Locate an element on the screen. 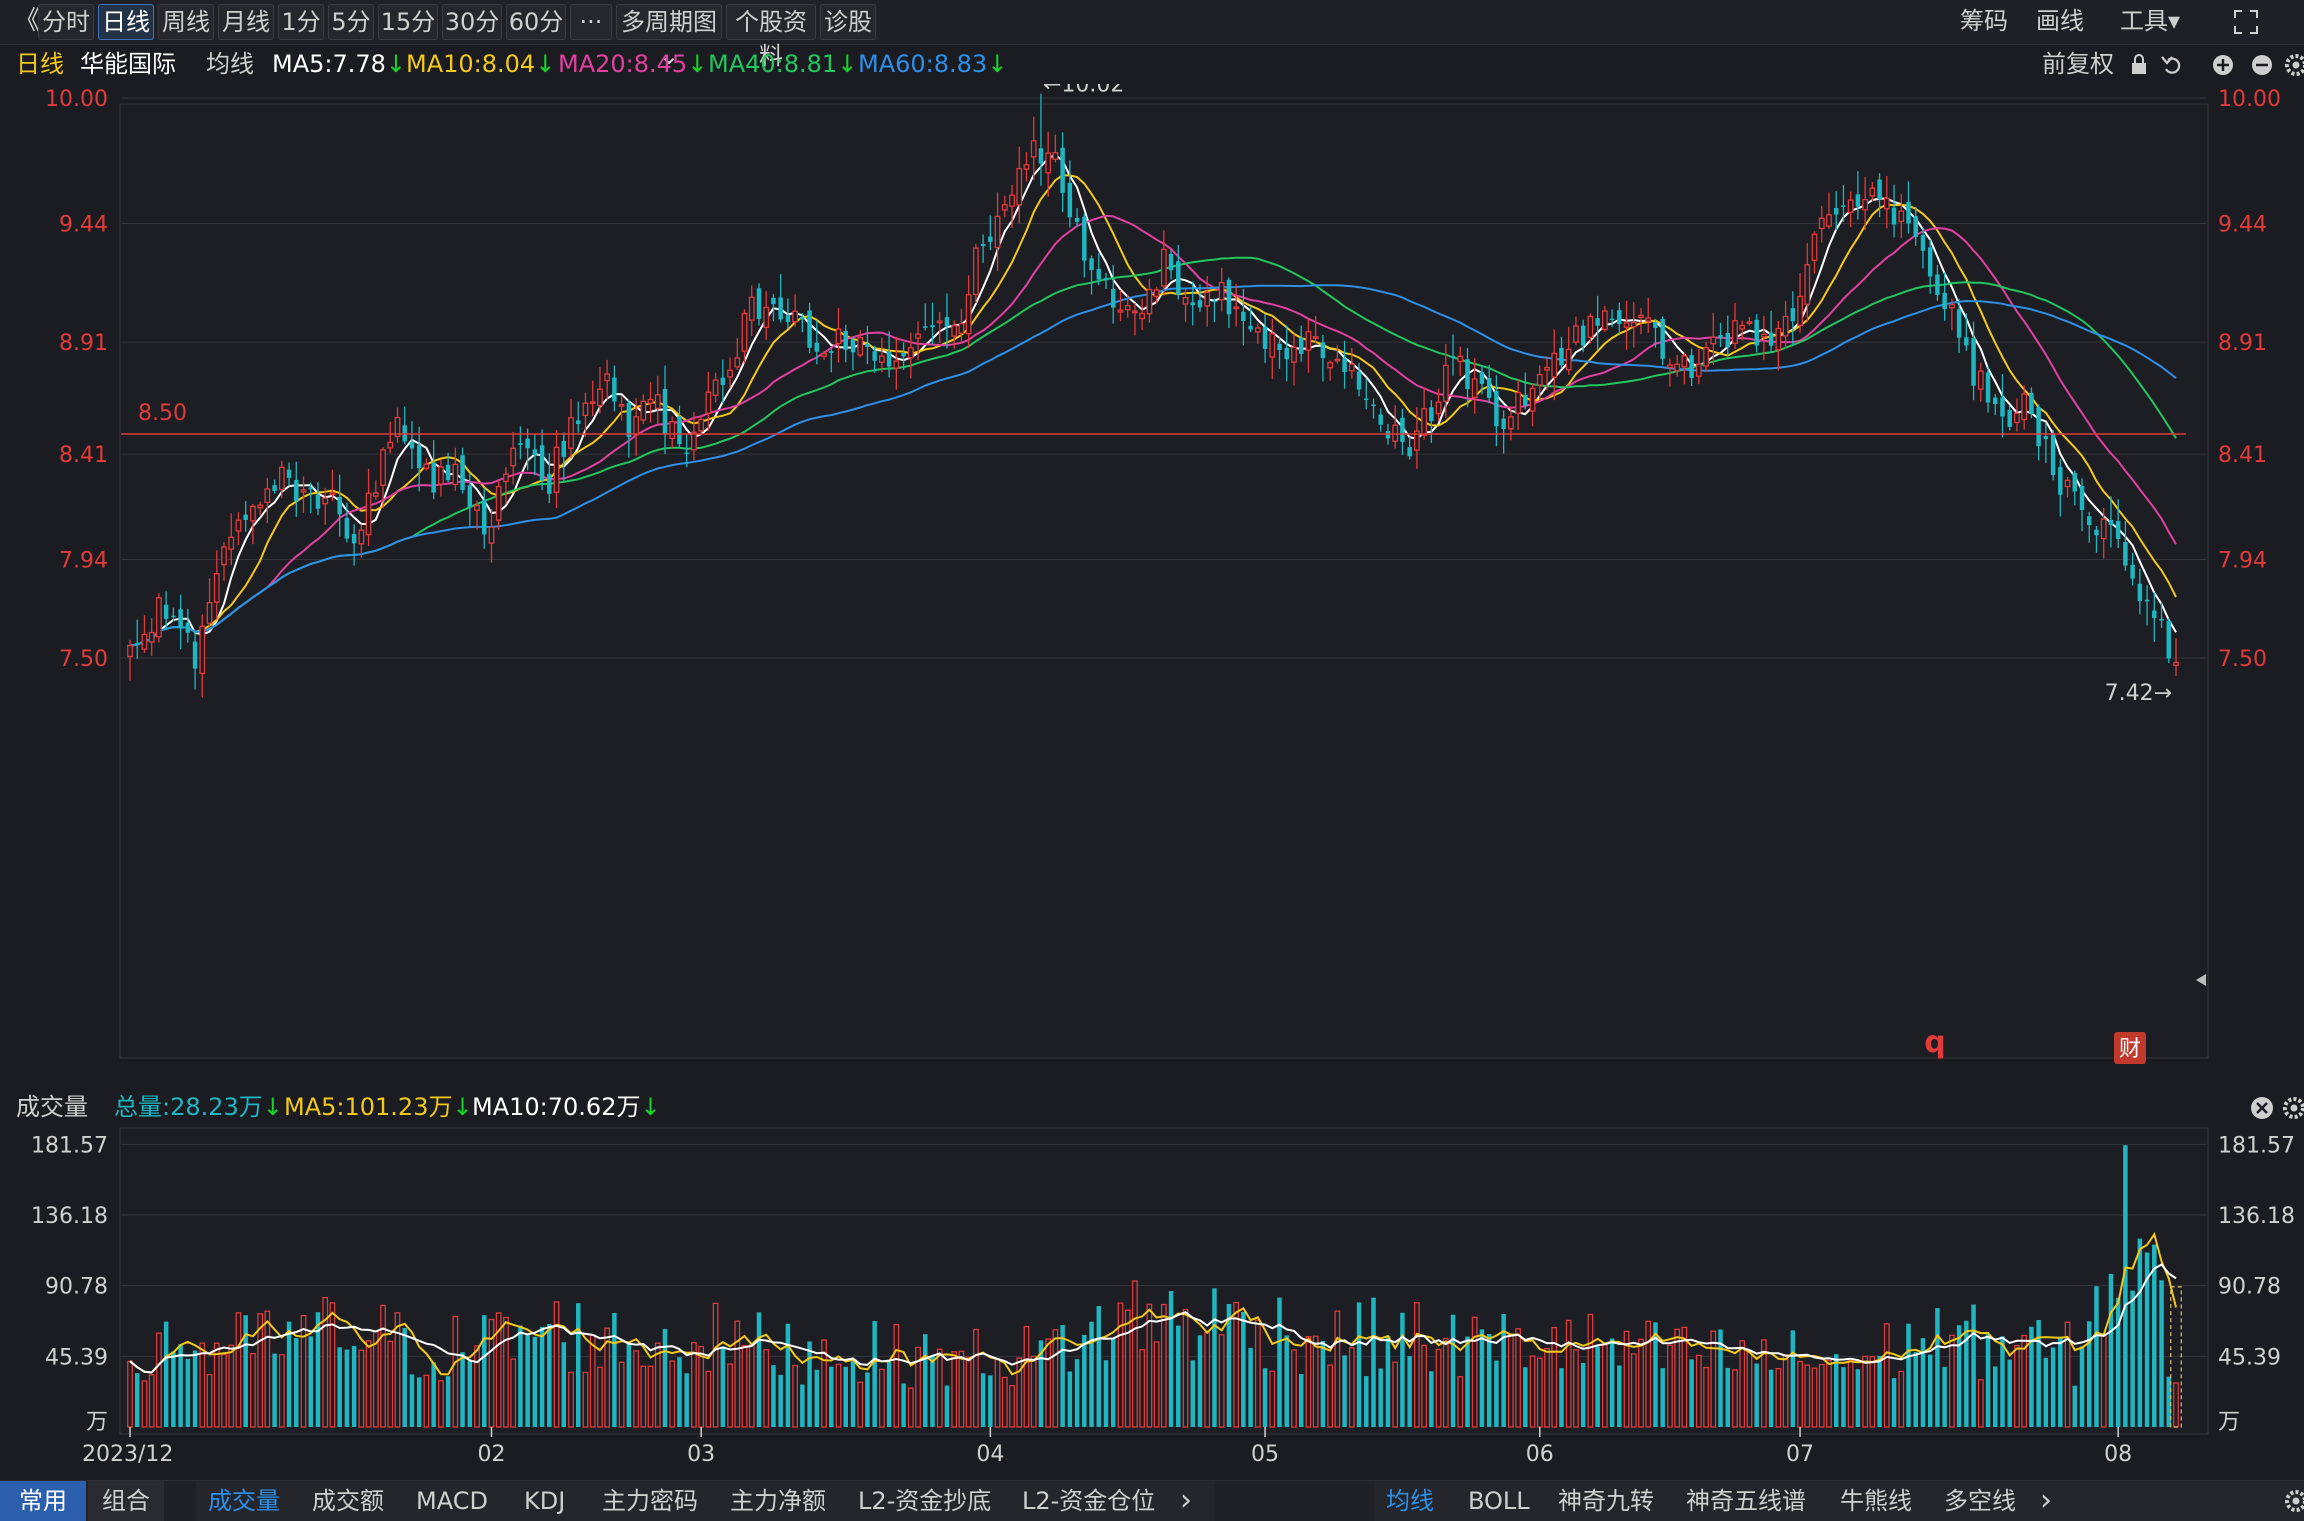  adjust-mode: 前复权 is located at coordinates (2078, 64).